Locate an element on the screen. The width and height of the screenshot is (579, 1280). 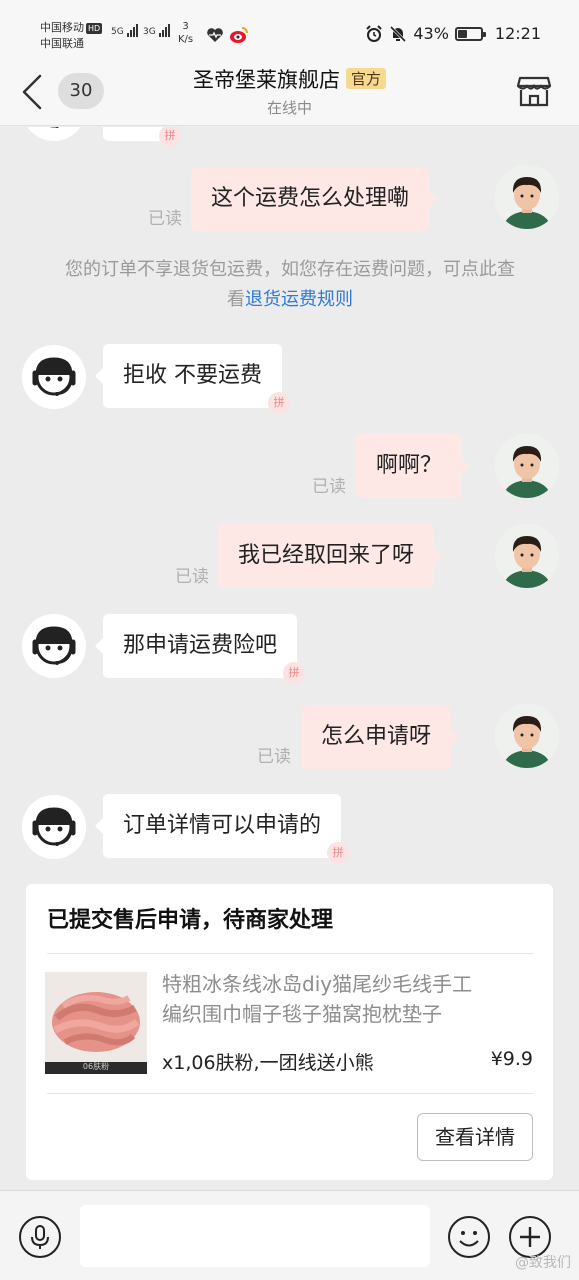
mute-bell-icon is located at coordinates (398, 33).